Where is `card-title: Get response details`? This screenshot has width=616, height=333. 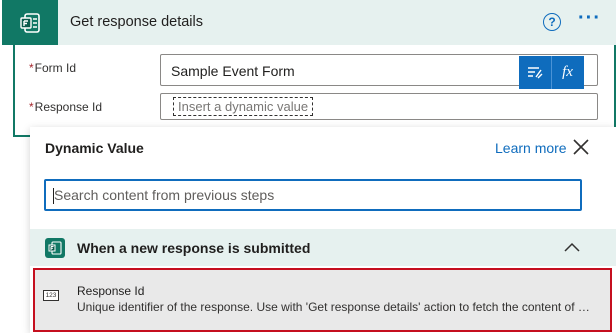 card-title: Get response details is located at coordinates (136, 22).